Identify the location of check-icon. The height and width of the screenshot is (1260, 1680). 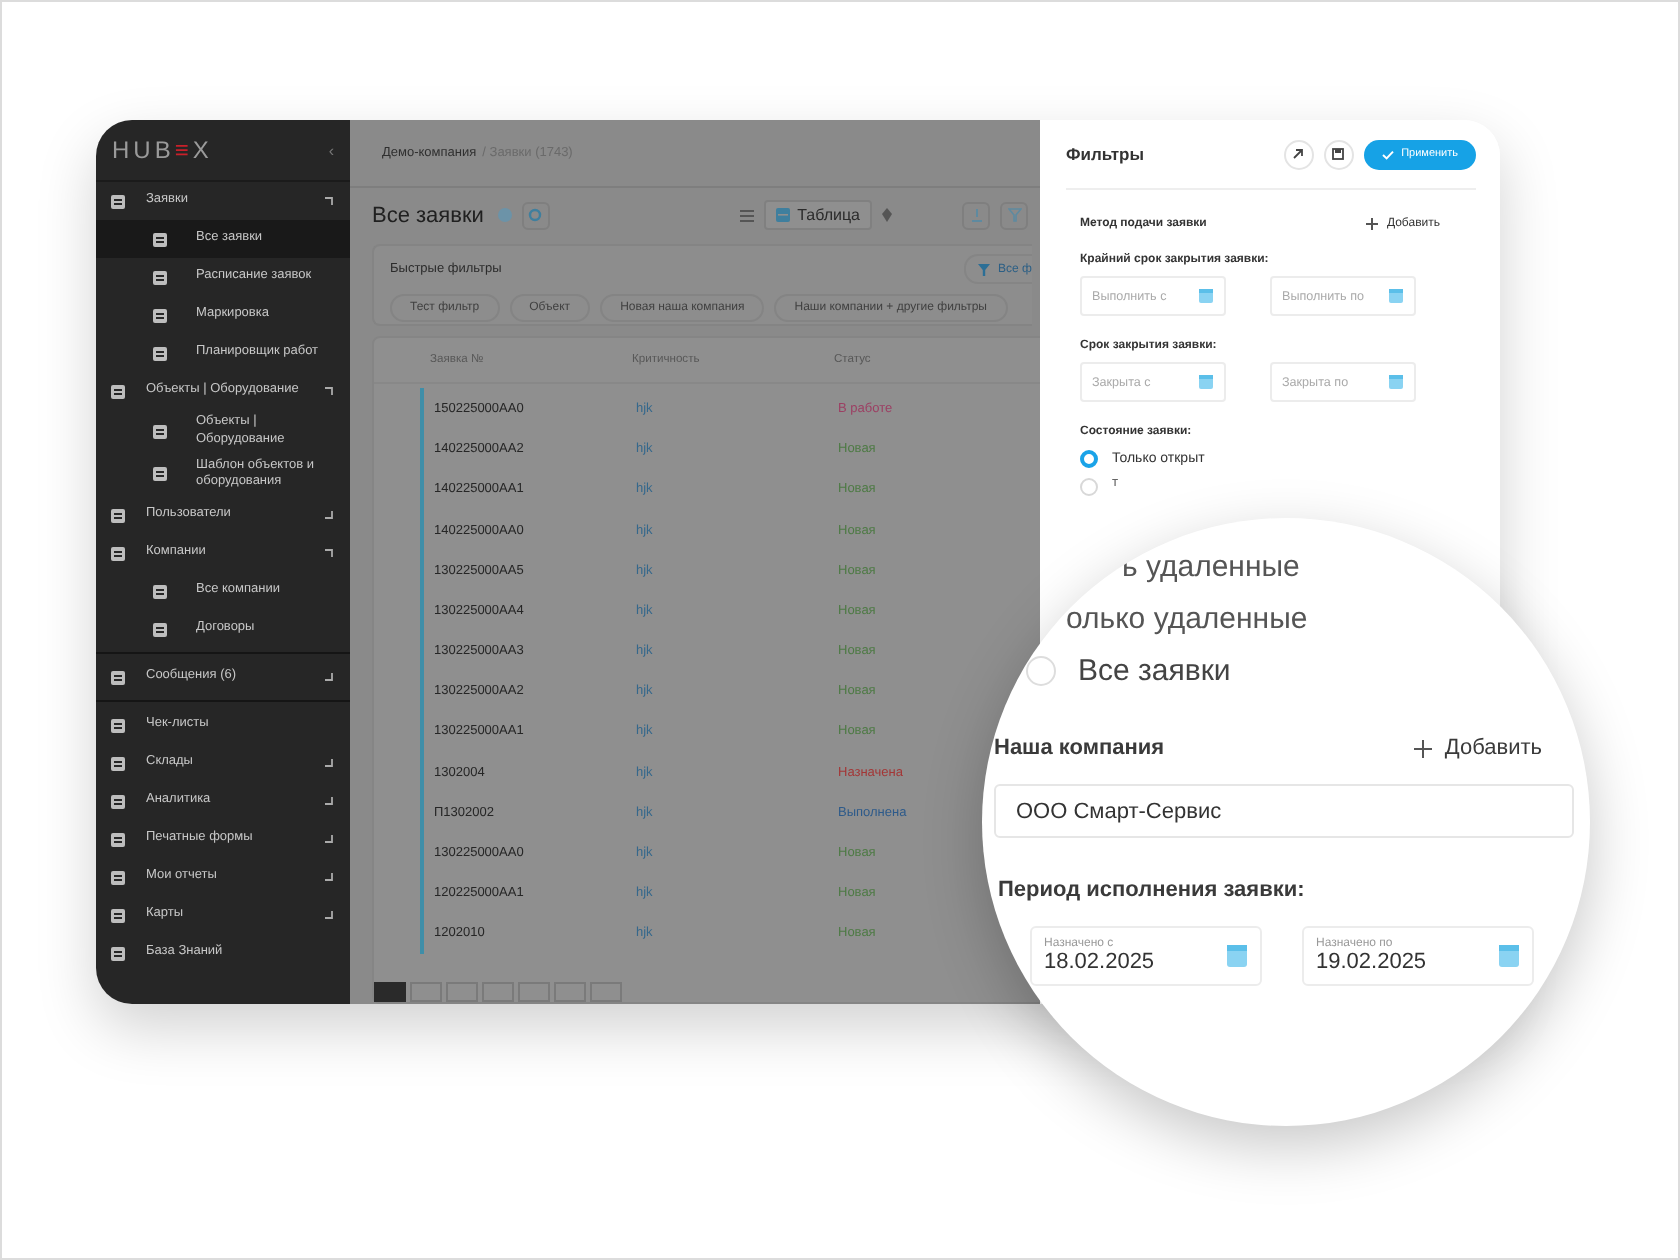
(1387, 154).